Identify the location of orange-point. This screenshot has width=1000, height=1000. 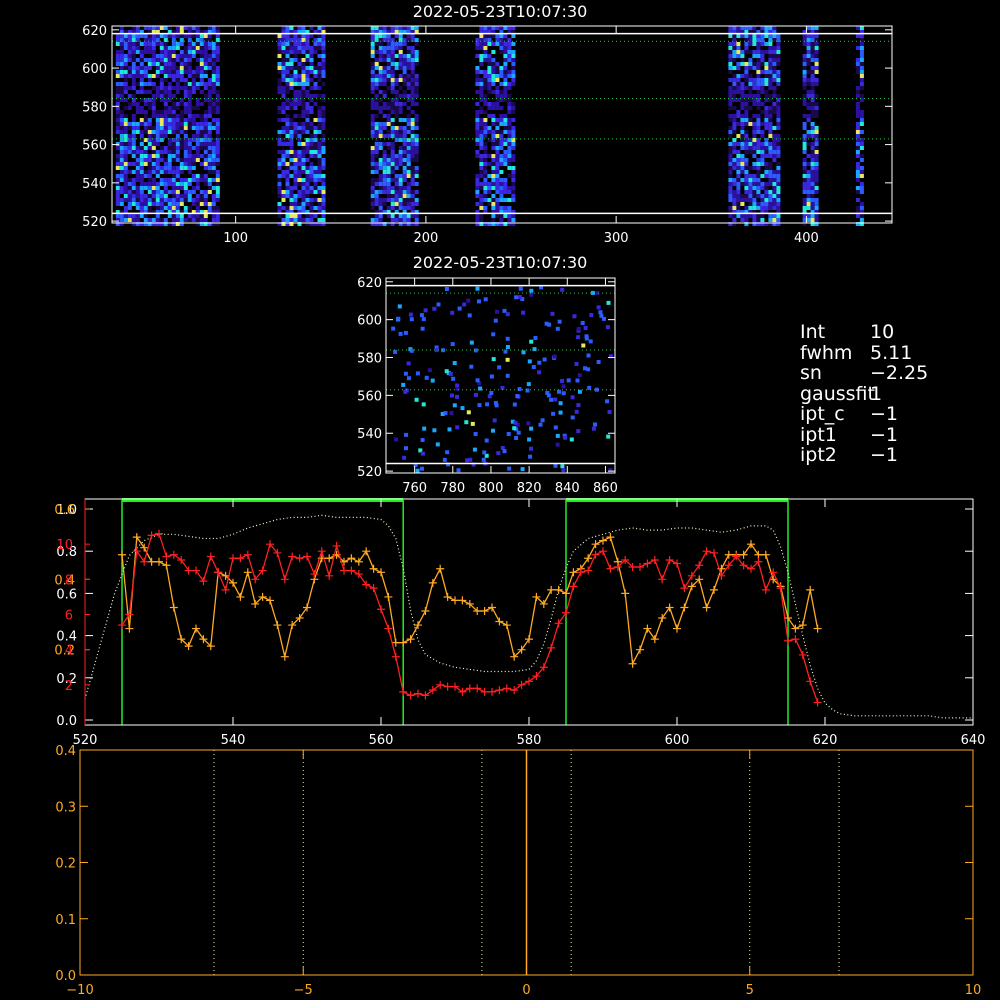
(758, 554).